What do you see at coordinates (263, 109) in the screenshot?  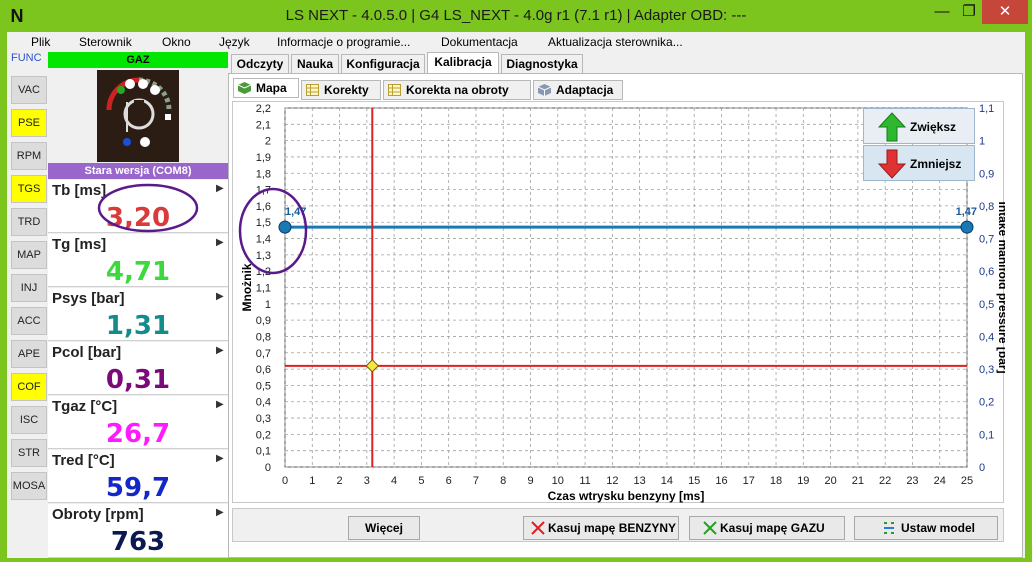 I see `y-tick-label: 2,2` at bounding box center [263, 109].